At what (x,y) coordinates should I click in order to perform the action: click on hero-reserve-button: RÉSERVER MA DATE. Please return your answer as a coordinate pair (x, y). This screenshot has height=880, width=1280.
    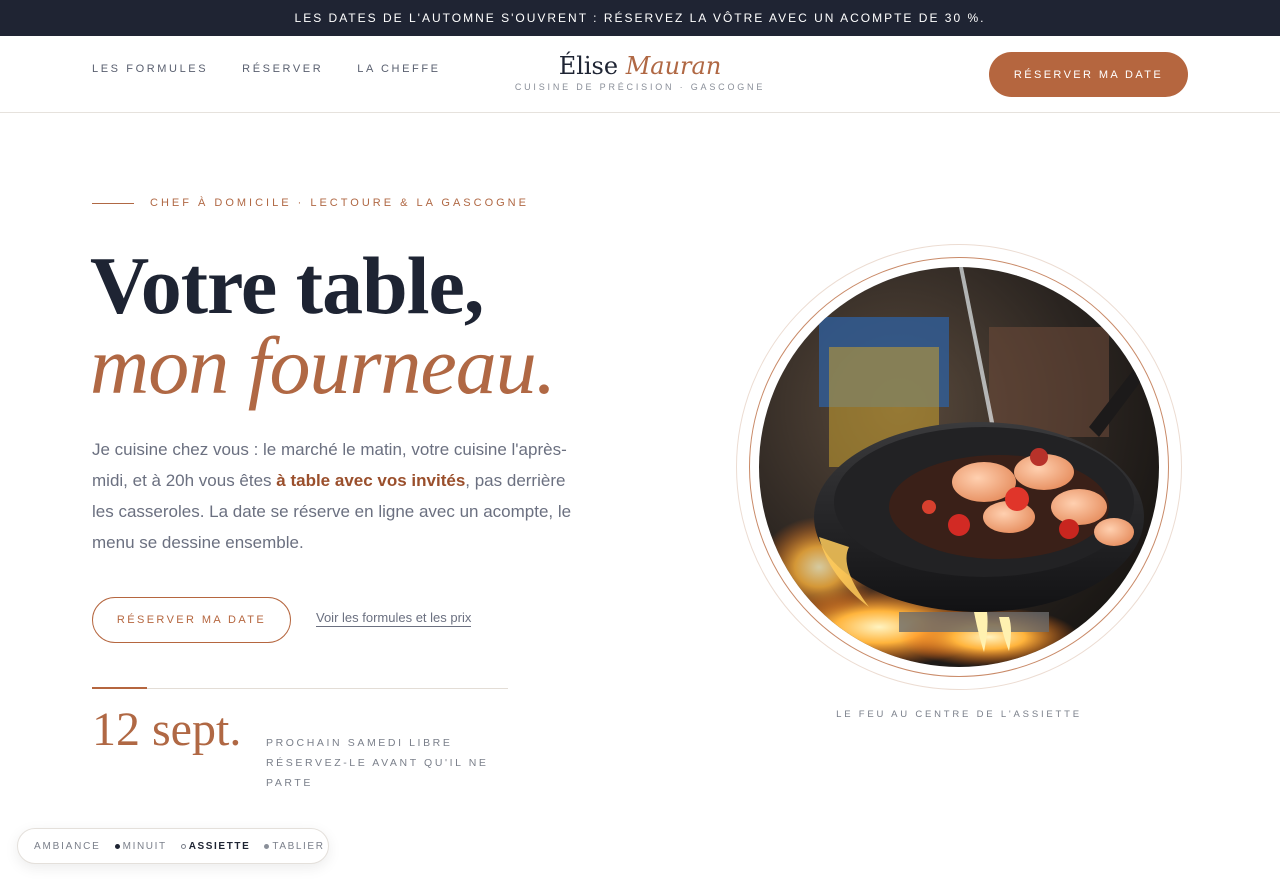
    Looking at the image, I should click on (191, 620).